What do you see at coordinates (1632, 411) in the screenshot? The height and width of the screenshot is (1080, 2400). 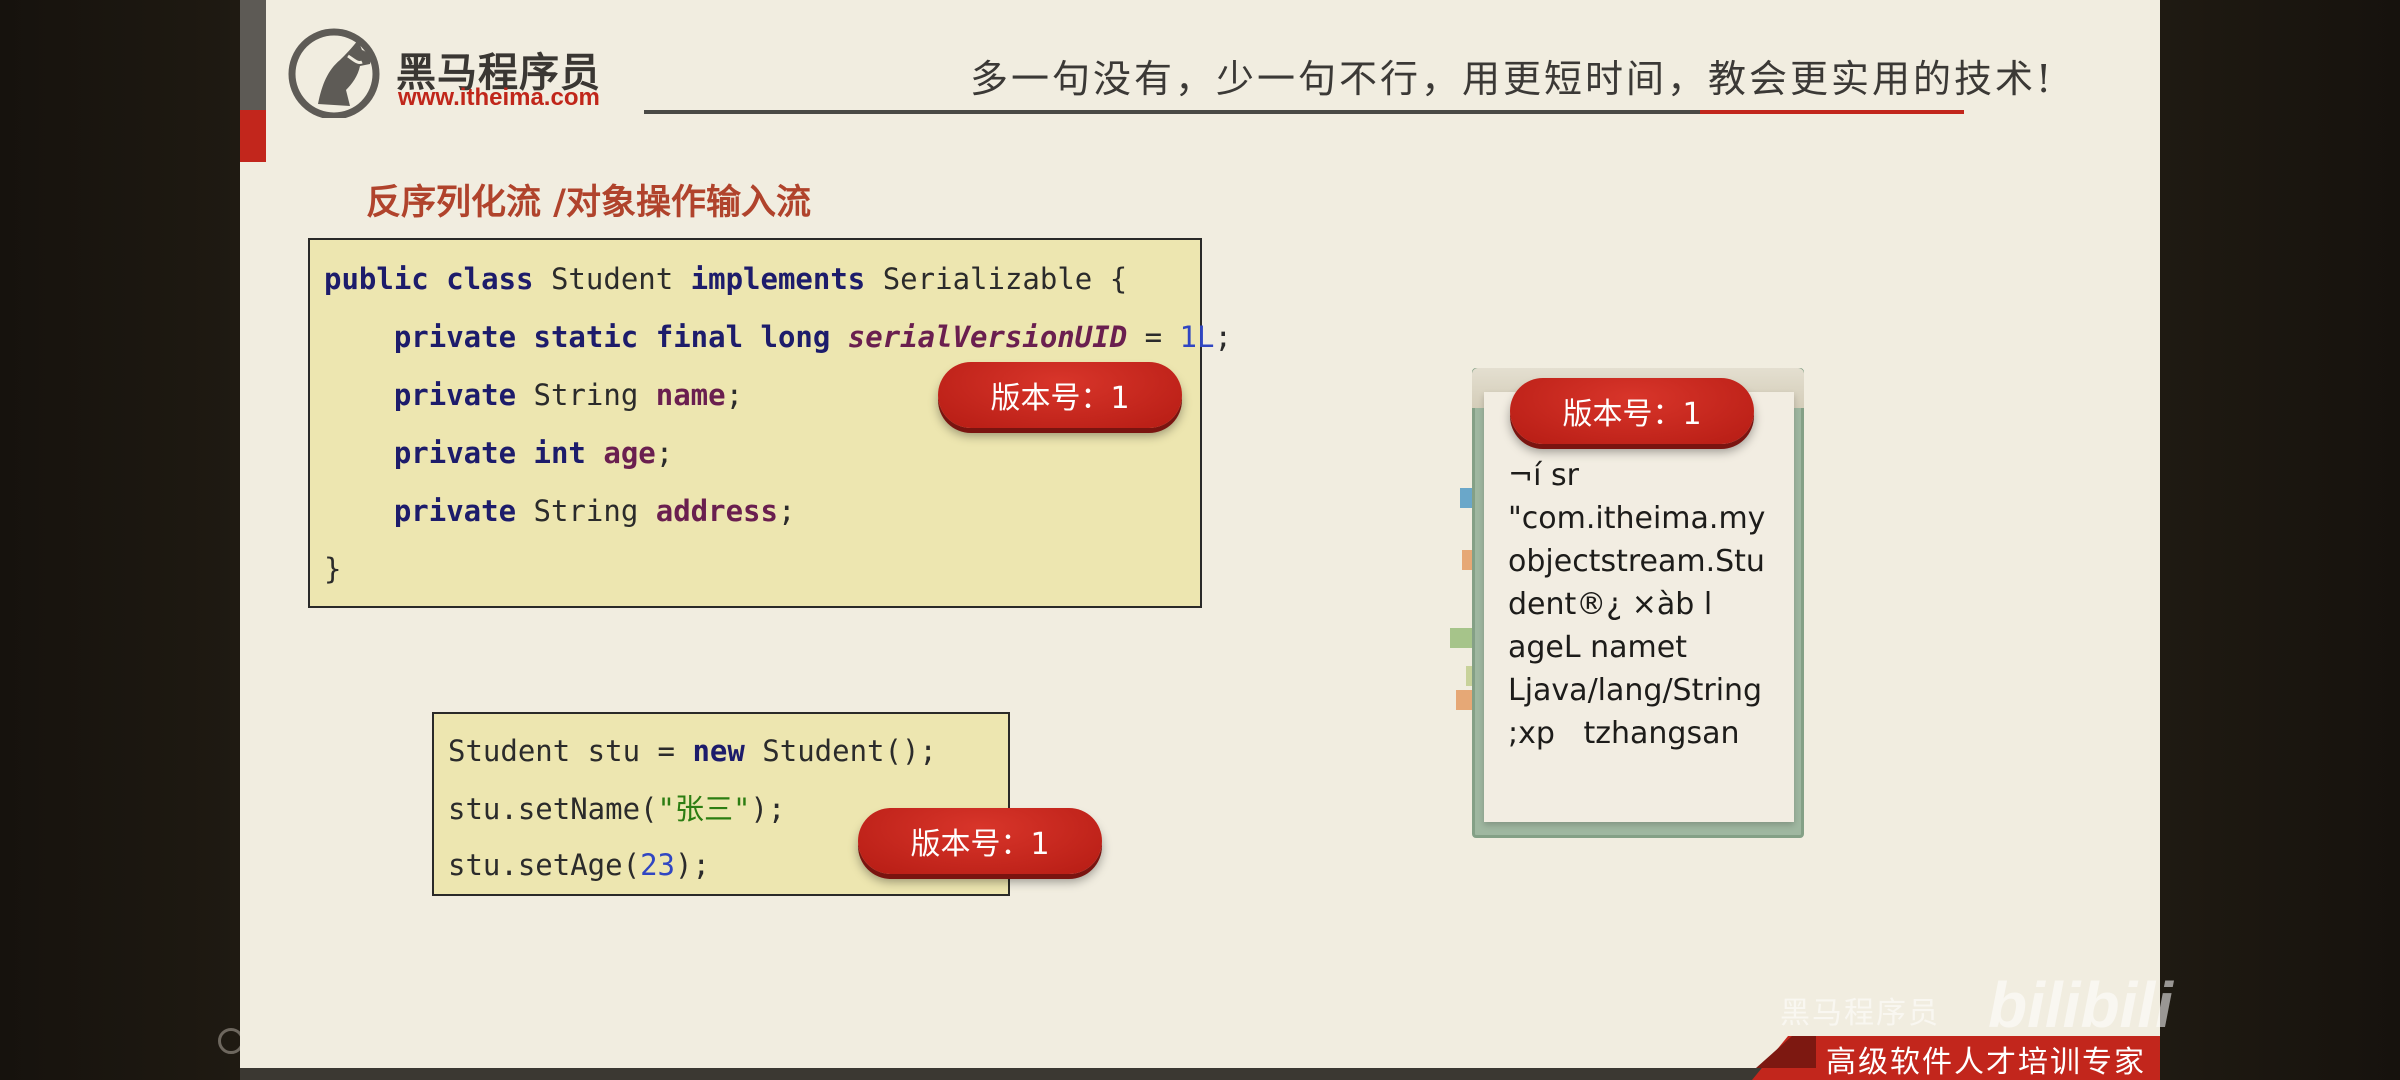 I see `file-version-badge: 版本号：1` at bounding box center [1632, 411].